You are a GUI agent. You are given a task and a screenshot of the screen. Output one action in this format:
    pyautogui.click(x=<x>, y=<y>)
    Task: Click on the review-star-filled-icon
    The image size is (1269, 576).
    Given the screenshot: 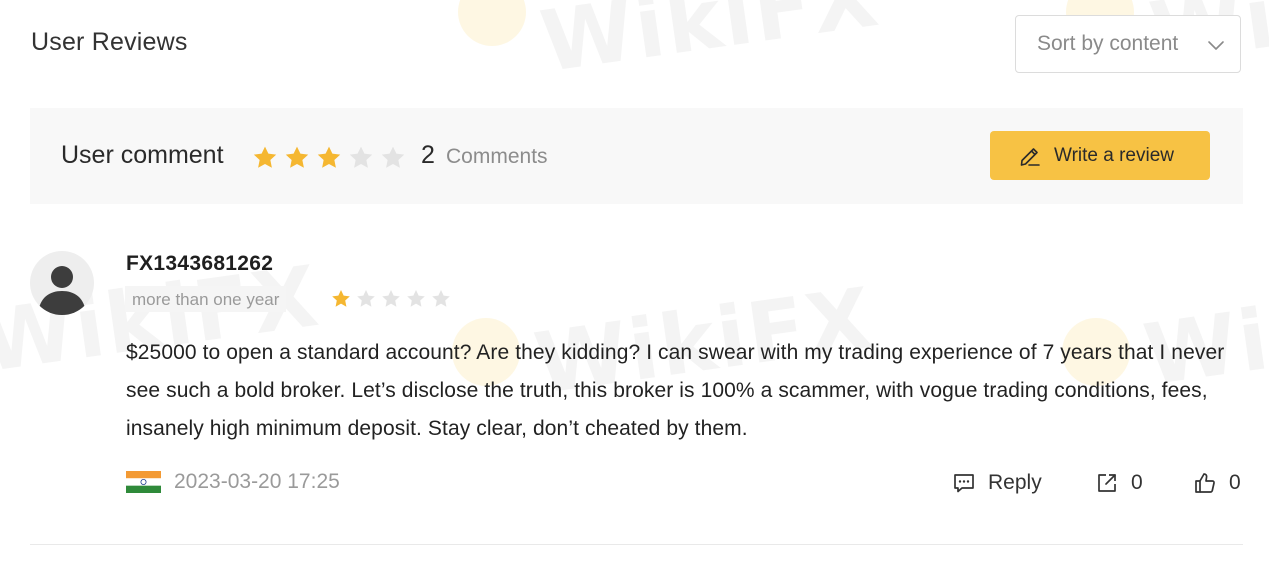 What is the action you would take?
    pyautogui.click(x=341, y=298)
    